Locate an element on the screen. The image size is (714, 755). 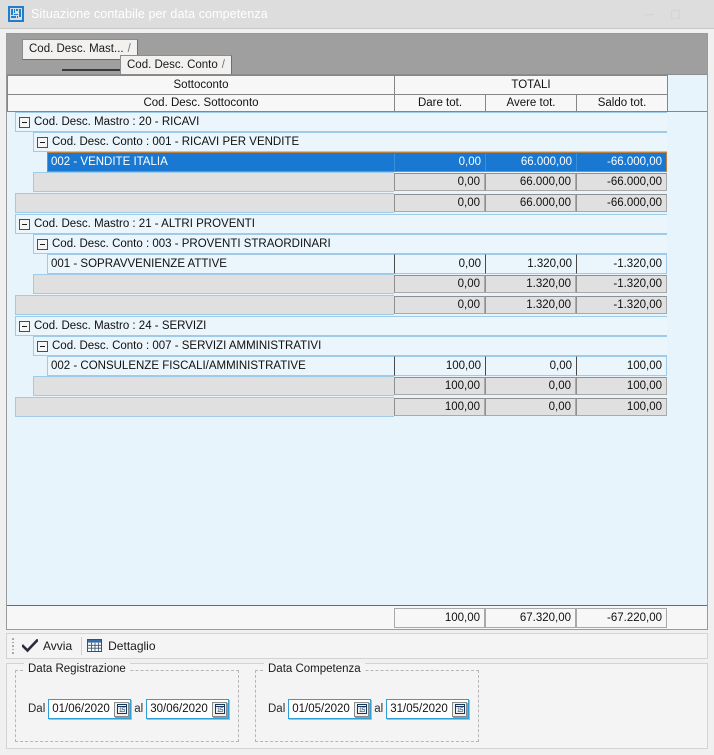
registrazione-to-value: 30/06/2020 is located at coordinates (179, 709).